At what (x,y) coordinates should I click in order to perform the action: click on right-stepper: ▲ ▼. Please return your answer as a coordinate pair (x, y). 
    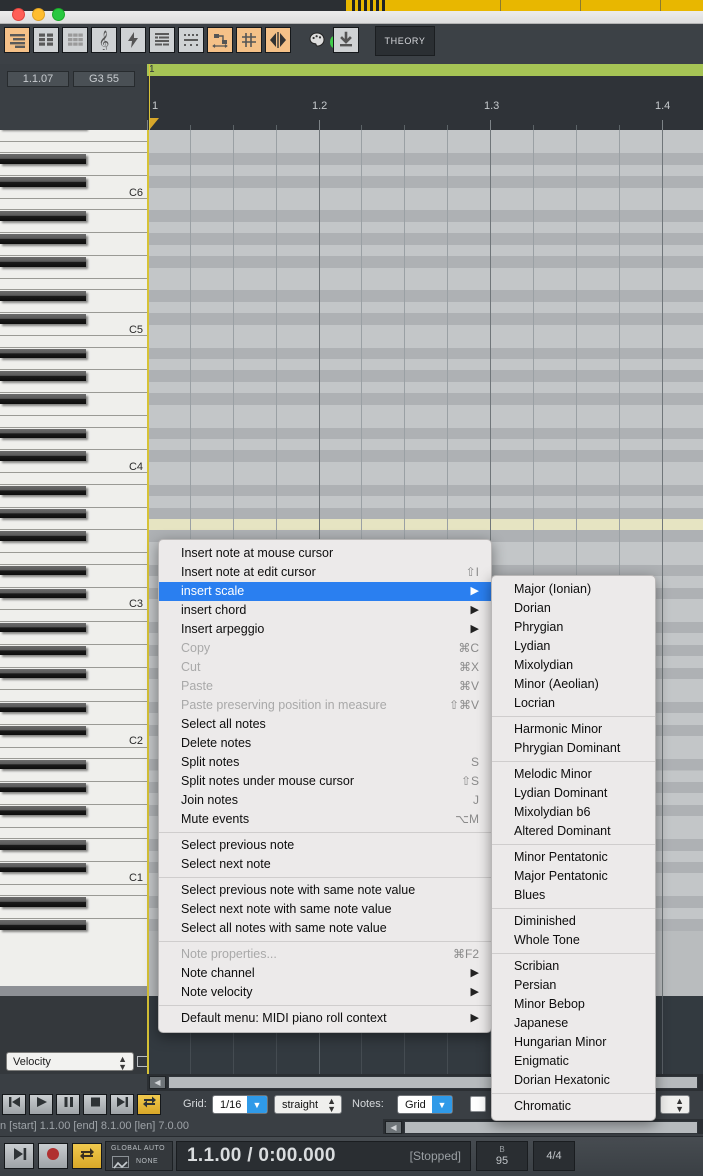
    Looking at the image, I should click on (675, 1104).